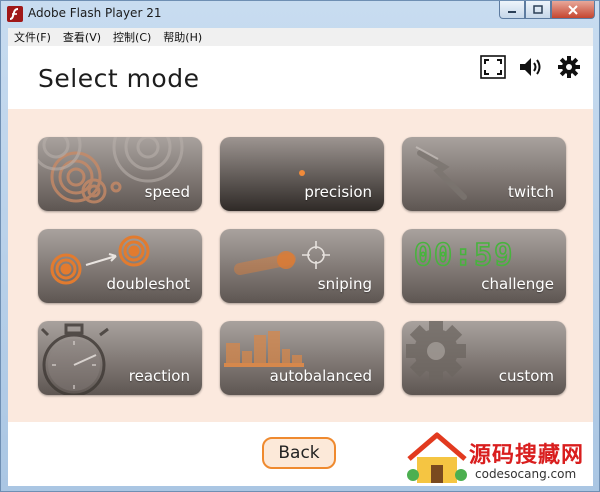 This screenshot has width=600, height=492. What do you see at coordinates (82, 37) in the screenshot?
I see `menu-view: 查看(V)` at bounding box center [82, 37].